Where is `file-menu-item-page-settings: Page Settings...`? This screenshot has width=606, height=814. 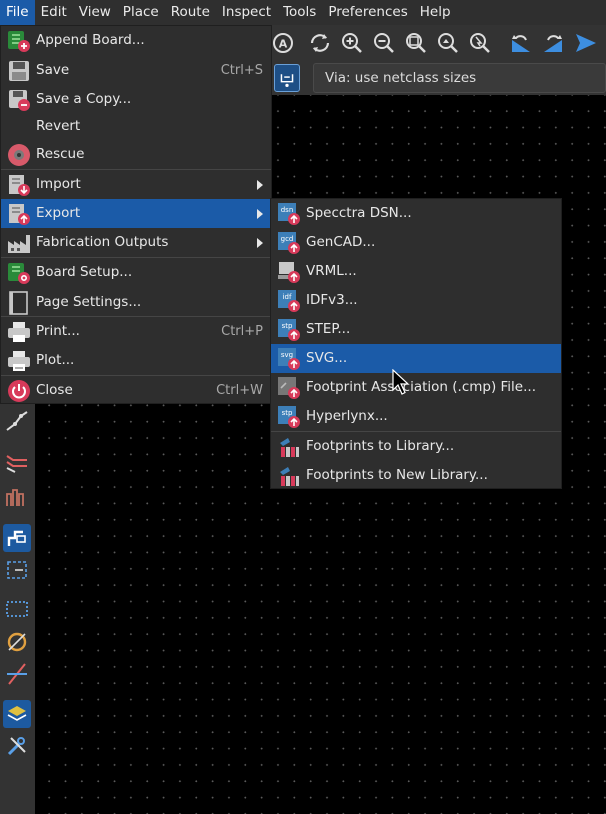
file-menu-item-page-settings: Page Settings... is located at coordinates (136, 302).